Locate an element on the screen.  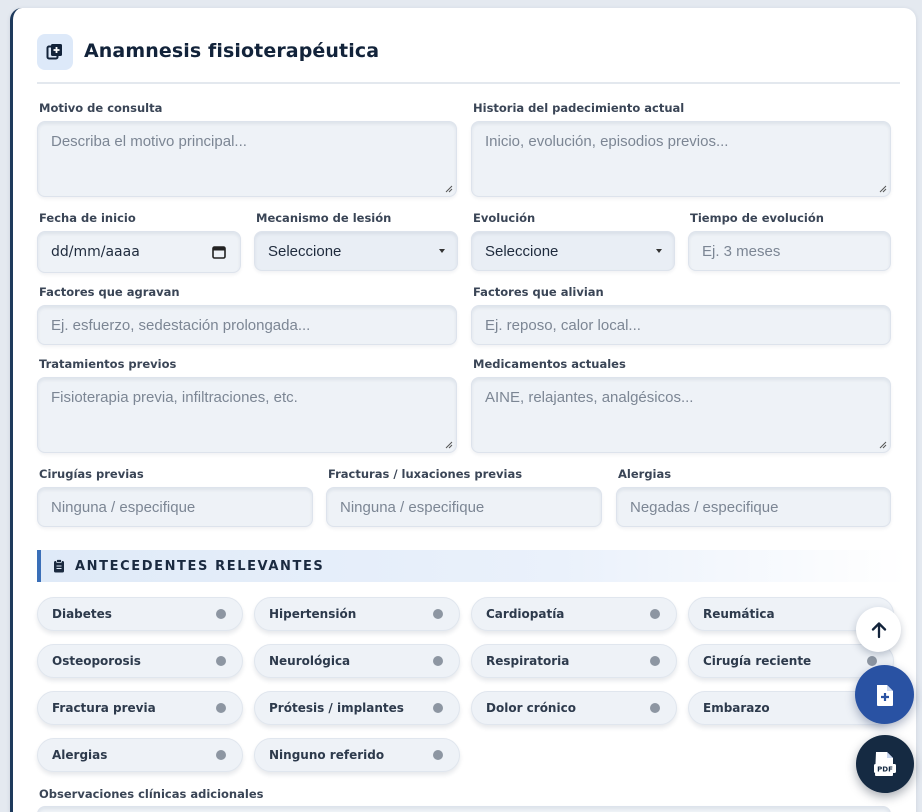
arrow-up-icon is located at coordinates (878, 629).